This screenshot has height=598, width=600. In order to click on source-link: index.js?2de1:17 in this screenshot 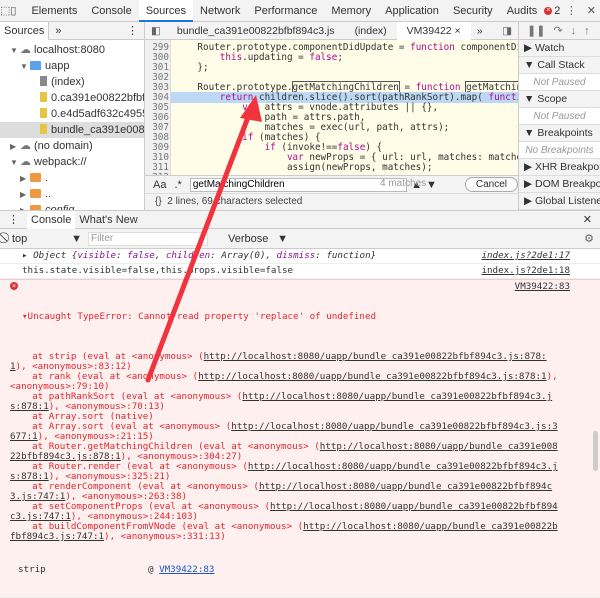, I will do `click(525, 256)`.